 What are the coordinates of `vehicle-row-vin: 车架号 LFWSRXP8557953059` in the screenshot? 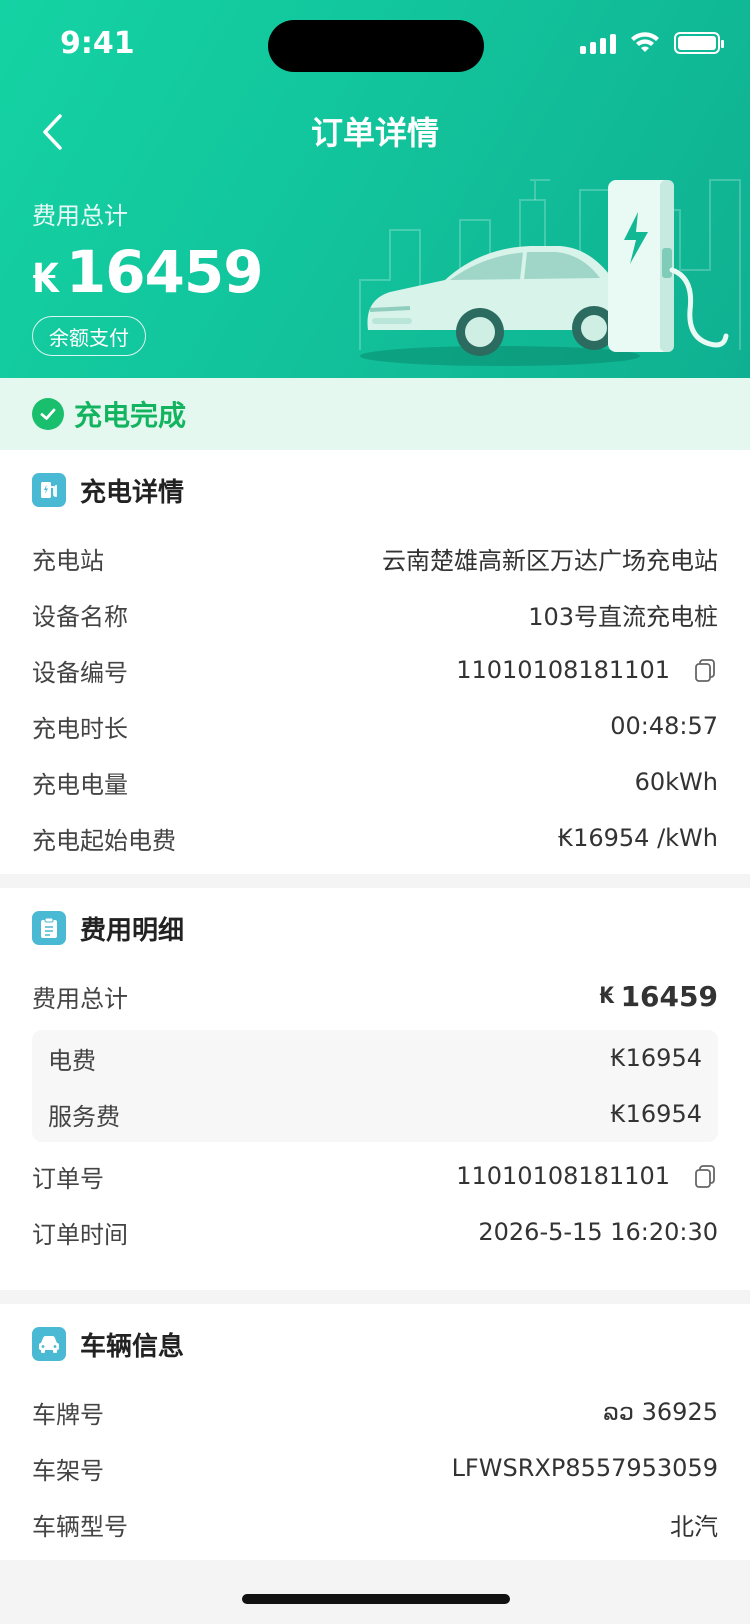 It's located at (375, 1468).